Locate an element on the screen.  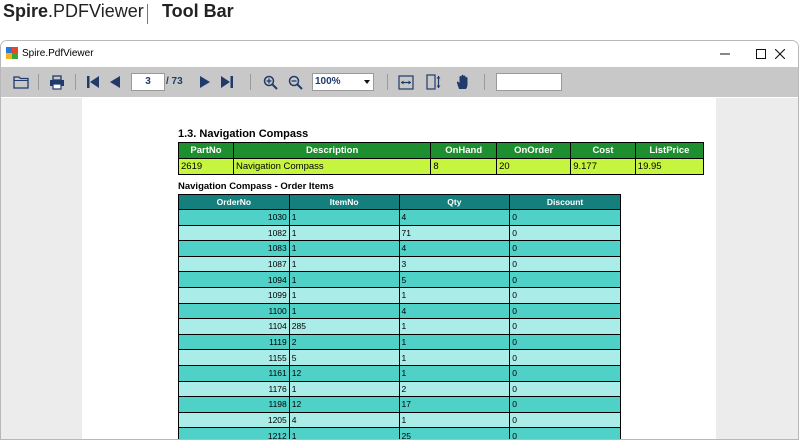
summary-cell: Navigation Compass is located at coordinates (332, 166).